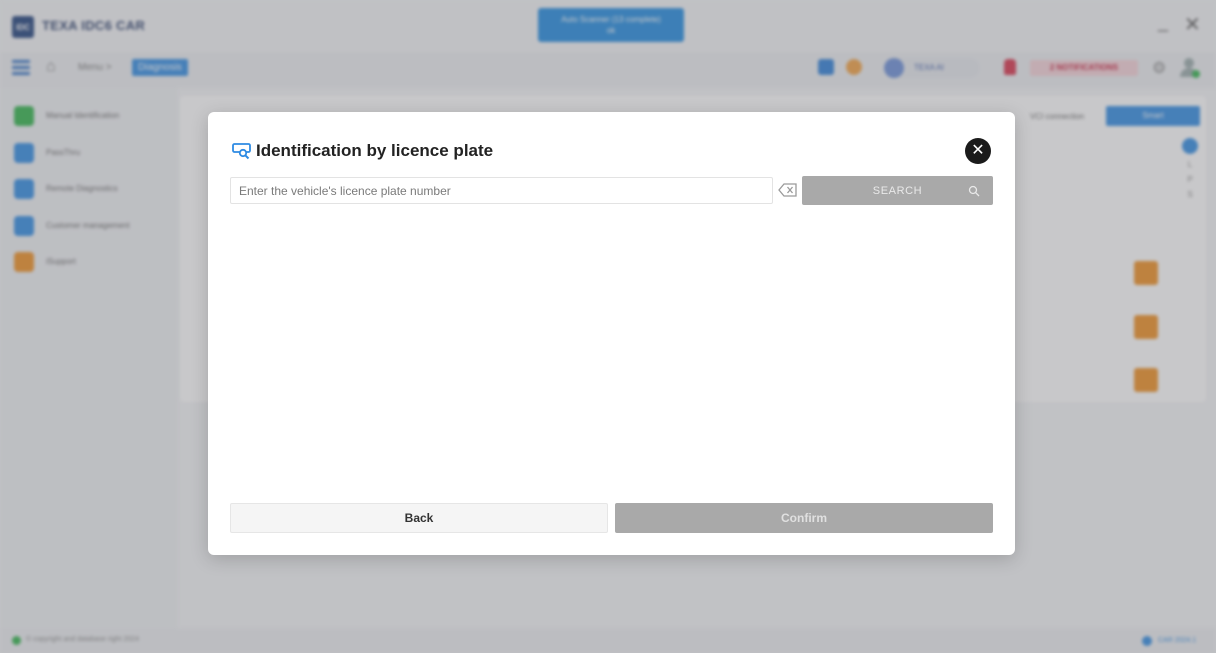  What do you see at coordinates (419, 518) in the screenshot?
I see `back-button: Back` at bounding box center [419, 518].